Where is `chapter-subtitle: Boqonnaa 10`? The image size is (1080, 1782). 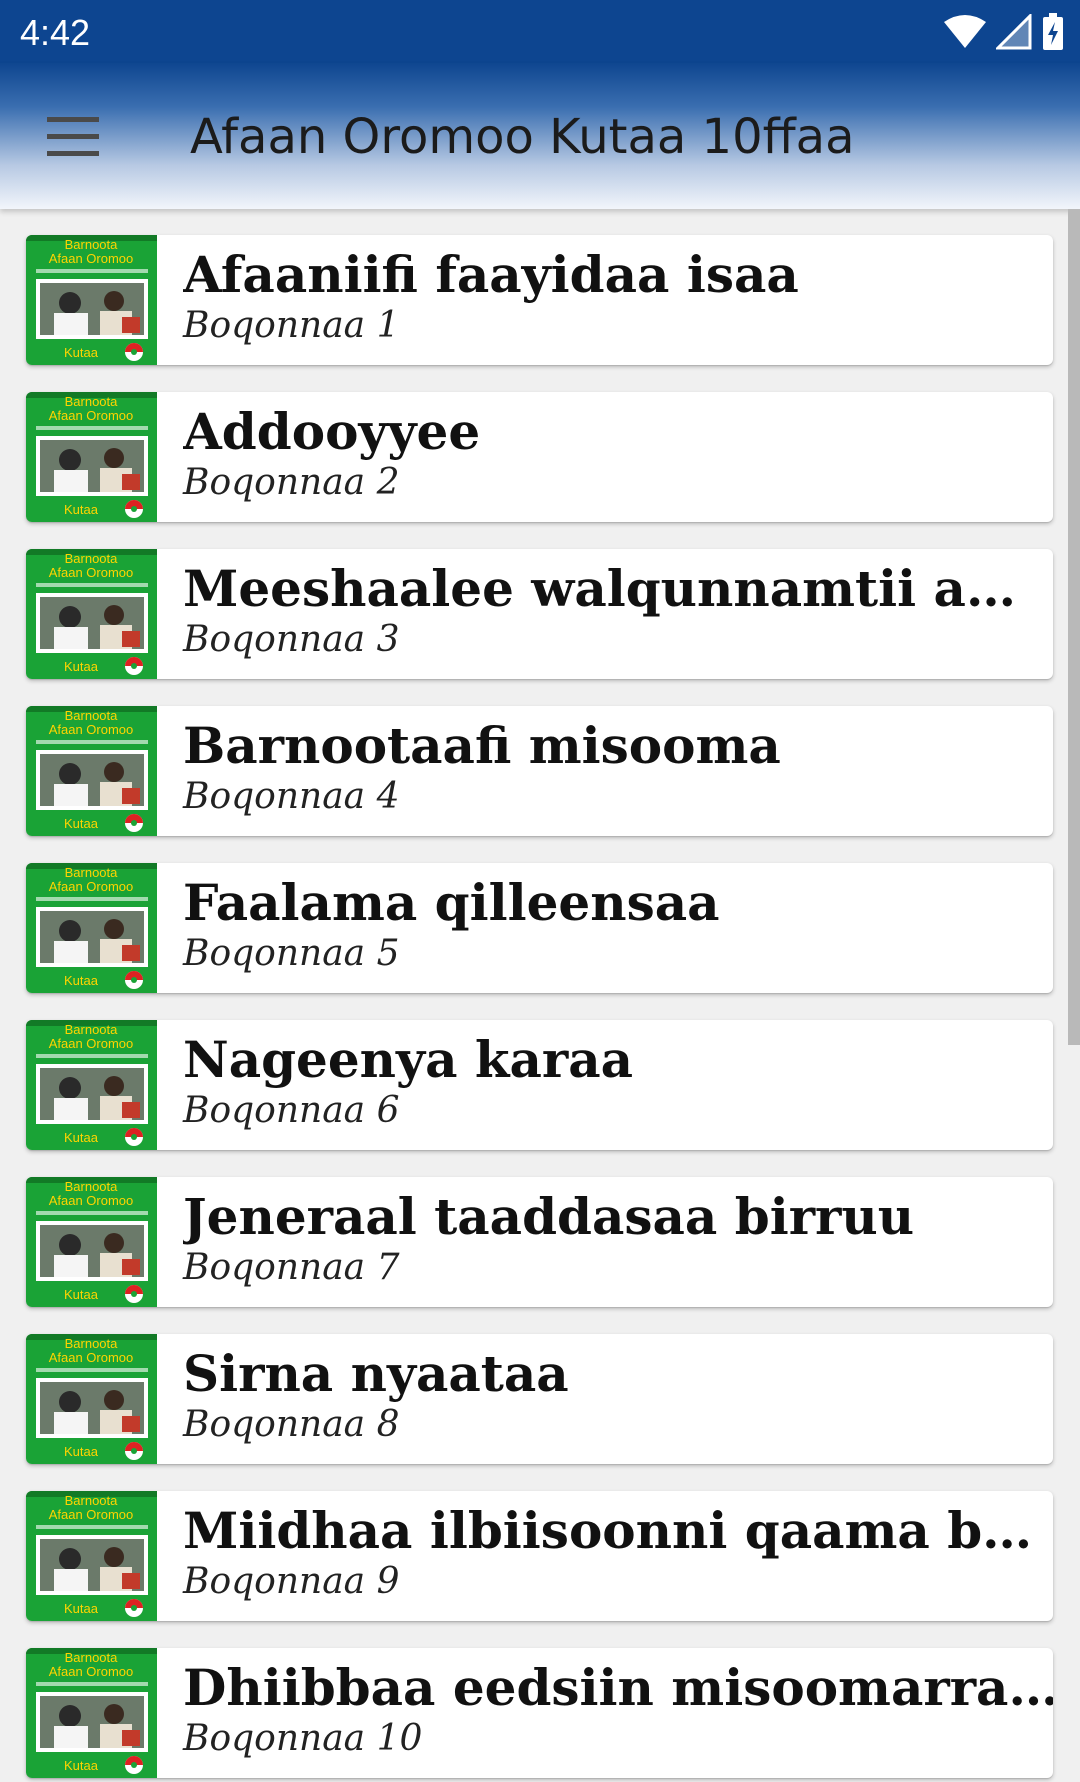 chapter-subtitle: Boqonnaa 10 is located at coordinates (303, 1738).